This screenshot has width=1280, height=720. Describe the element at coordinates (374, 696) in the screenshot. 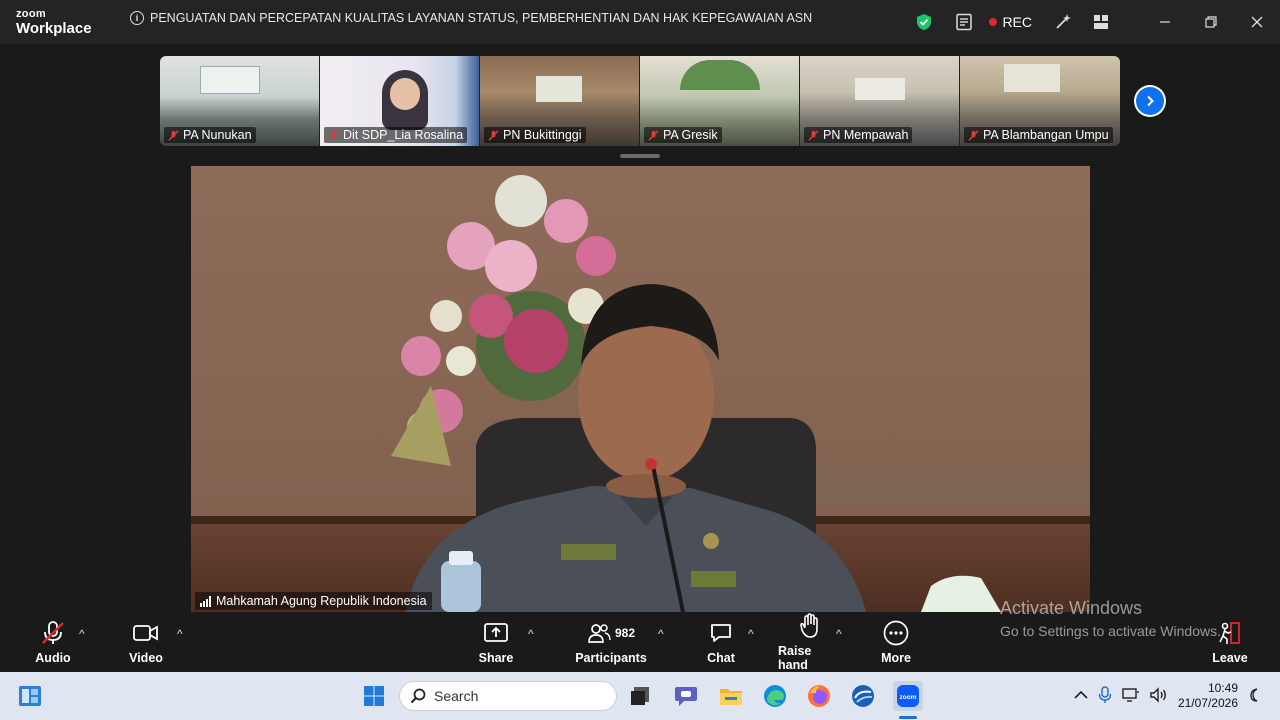

I see `start-windows-icon` at that location.